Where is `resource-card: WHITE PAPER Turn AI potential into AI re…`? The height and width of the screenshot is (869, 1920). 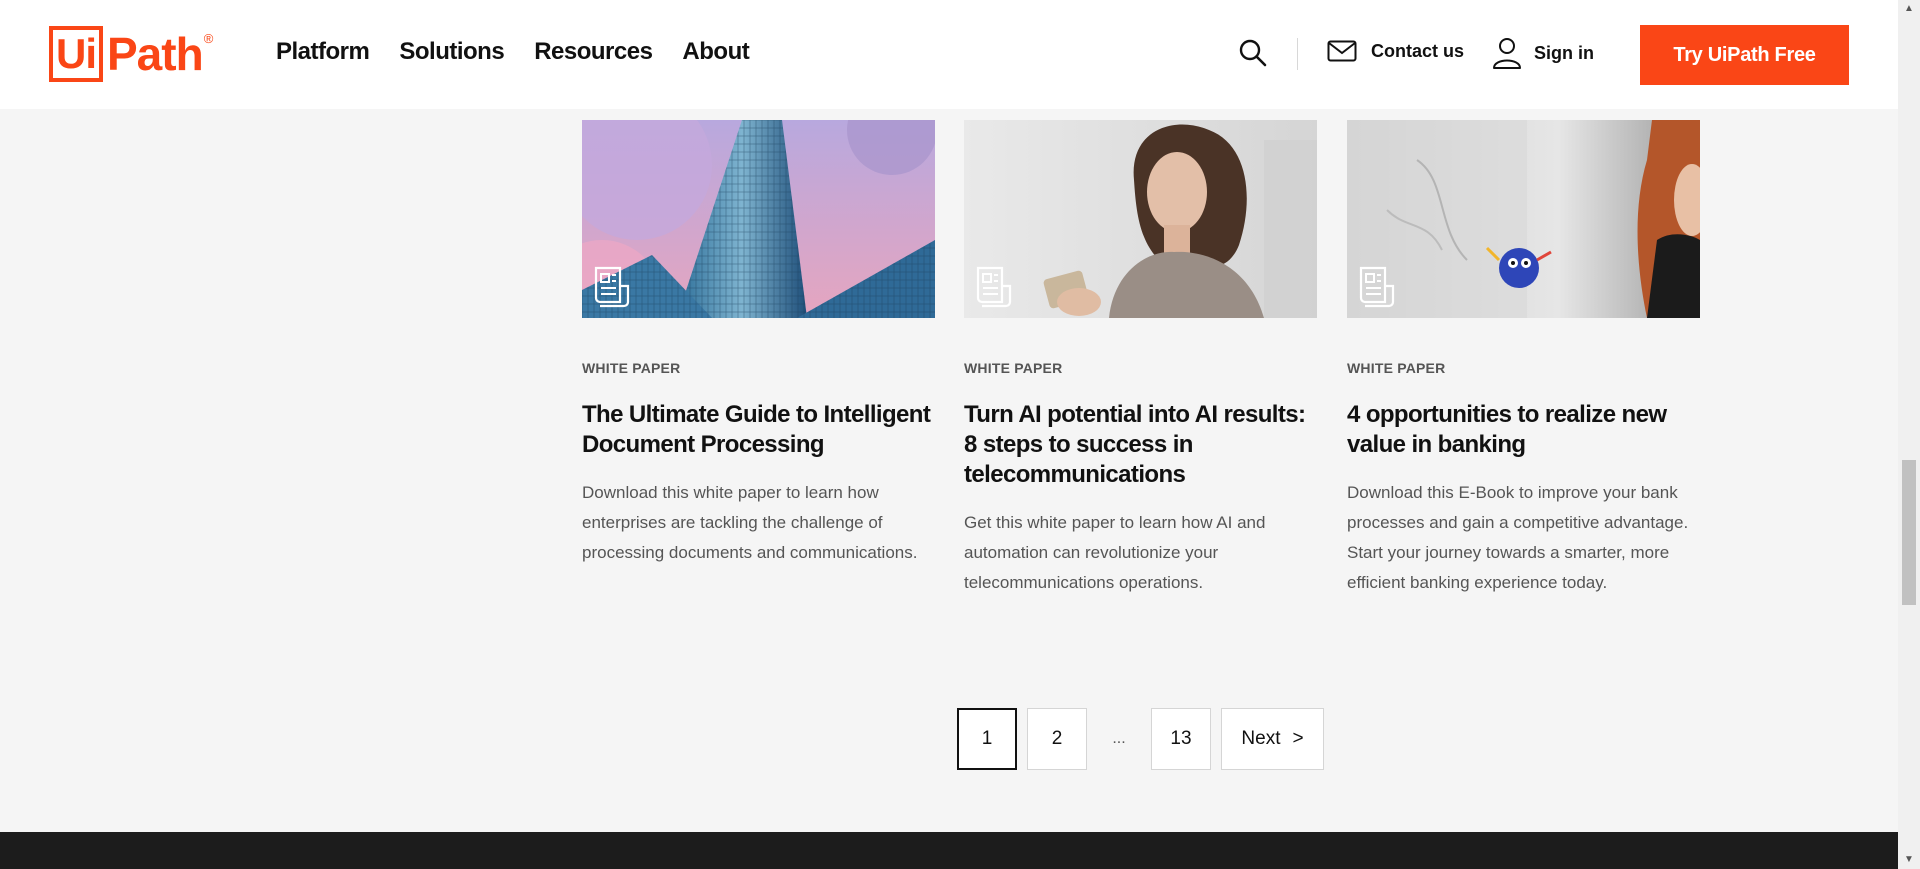
resource-card: WHITE PAPER Turn AI potential into AI re… is located at coordinates (1140, 359).